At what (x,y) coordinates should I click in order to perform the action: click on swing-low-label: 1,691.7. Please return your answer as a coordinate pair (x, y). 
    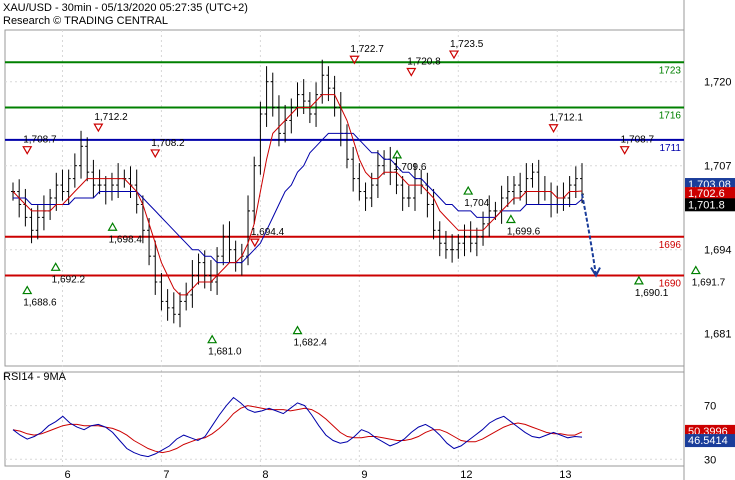
    Looking at the image, I should click on (709, 283).